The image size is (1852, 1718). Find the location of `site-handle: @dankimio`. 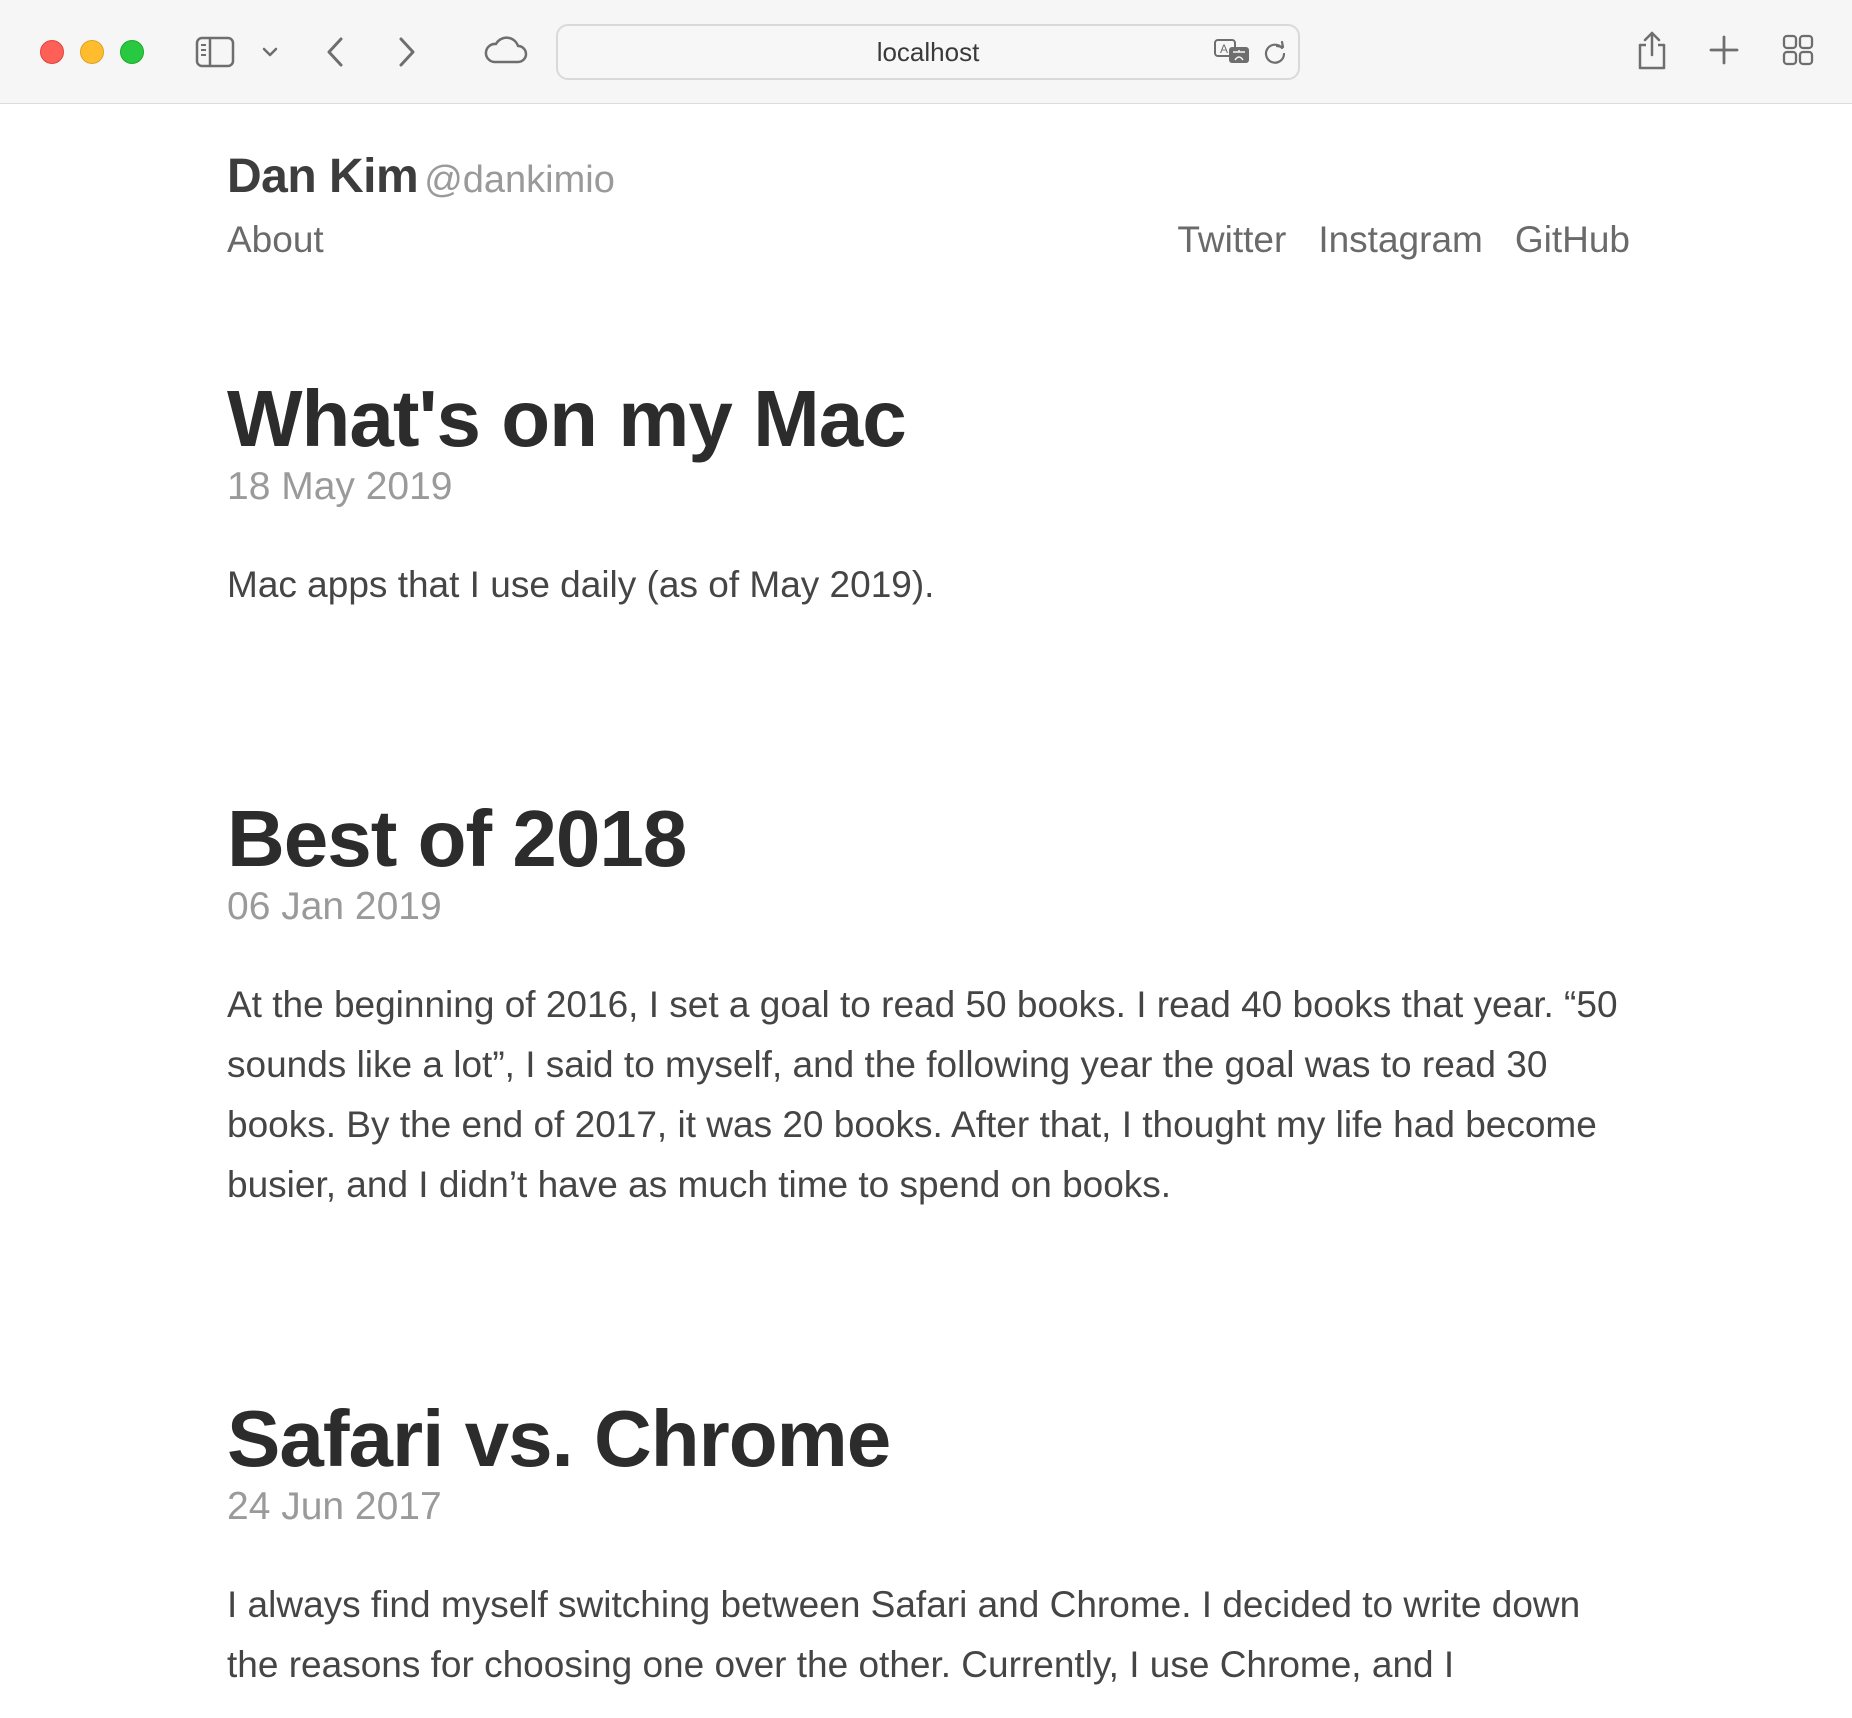

site-handle: @dankimio is located at coordinates (519, 180).